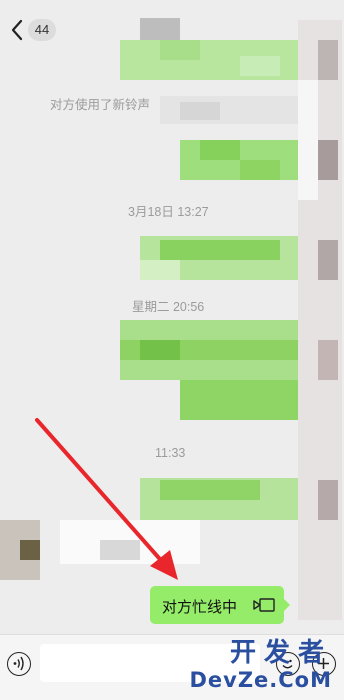 This screenshot has width=344, height=700. Describe the element at coordinates (168, 212) in the screenshot. I see `timestamp: 3月18日 13:27` at that location.